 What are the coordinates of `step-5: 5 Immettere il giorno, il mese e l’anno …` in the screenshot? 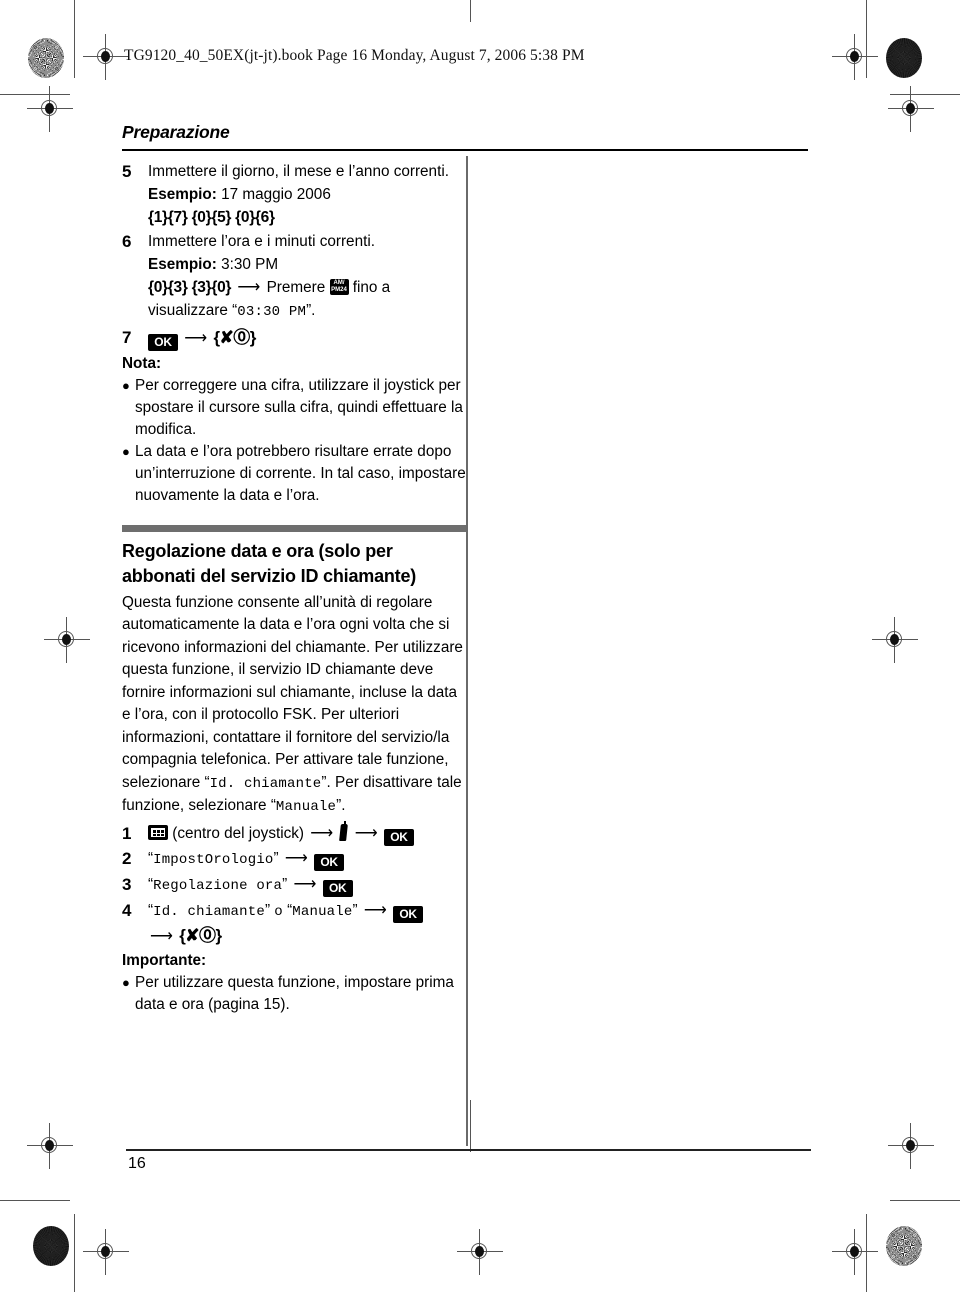 It's located at (295, 194).